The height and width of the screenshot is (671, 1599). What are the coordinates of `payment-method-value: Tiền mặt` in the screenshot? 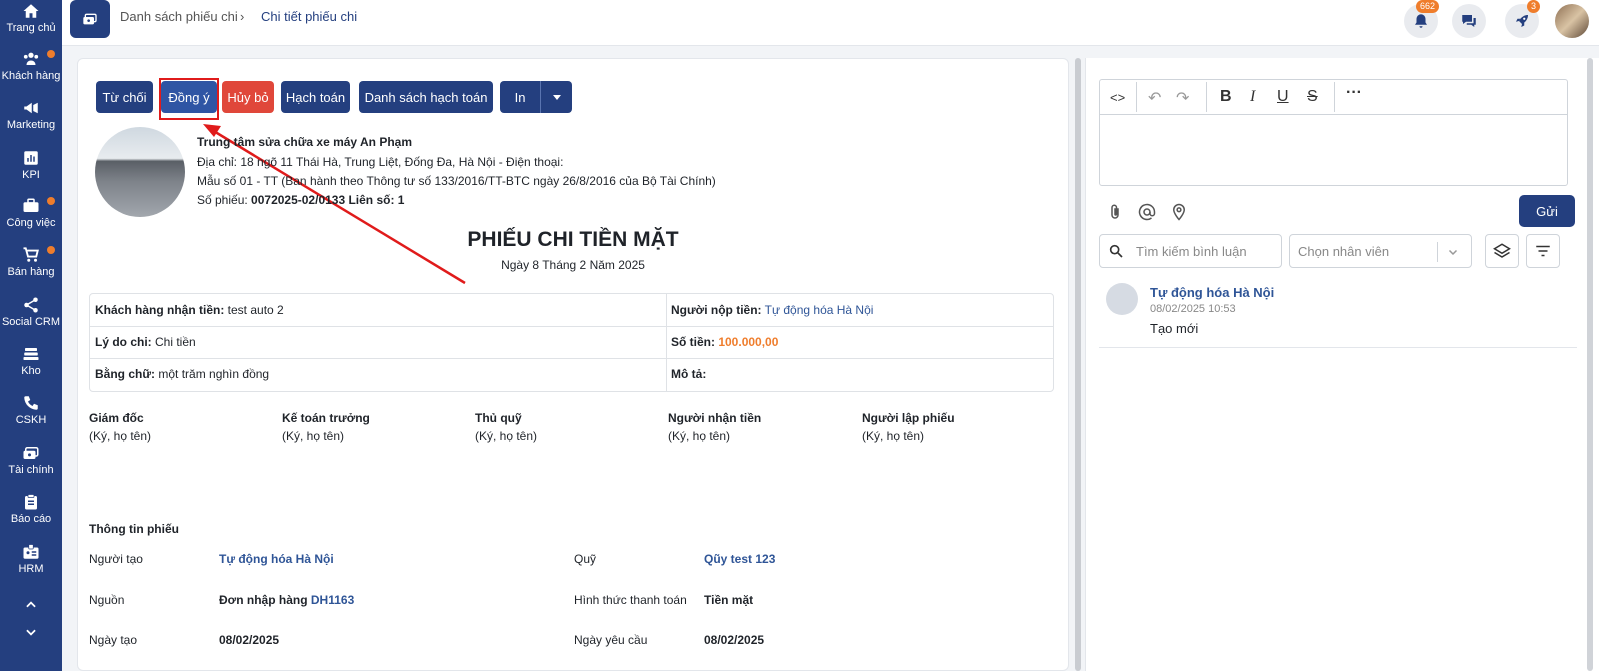 It's located at (729, 600).